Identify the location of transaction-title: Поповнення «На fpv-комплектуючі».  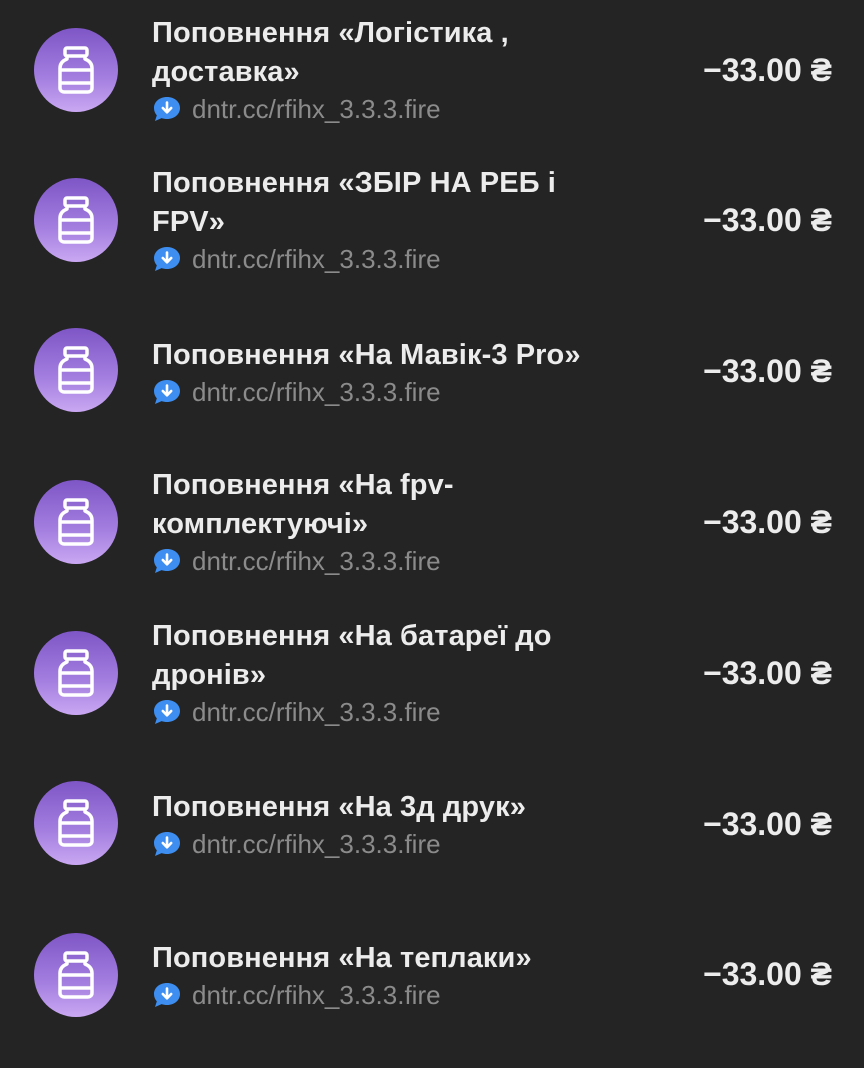
(303, 504).